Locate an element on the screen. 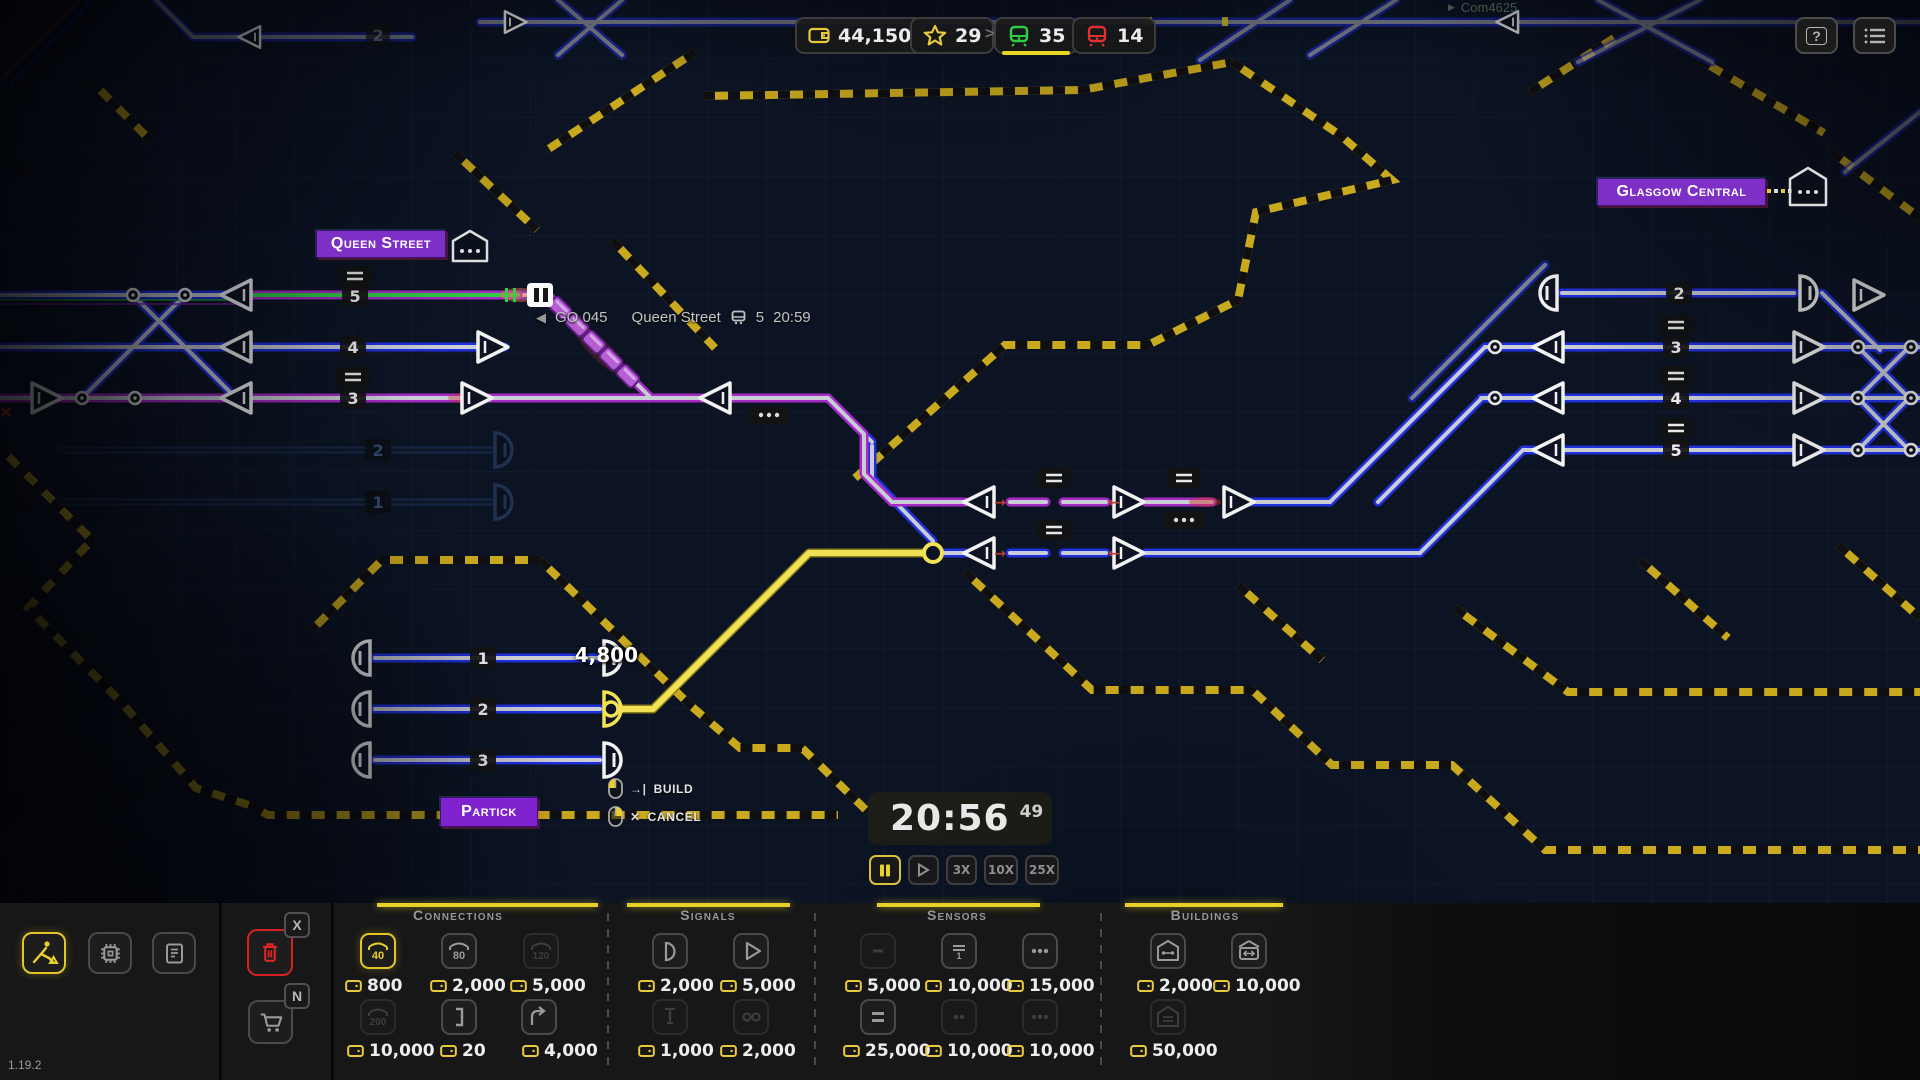 The image size is (1920, 1080). chip-icon is located at coordinates (110, 953).